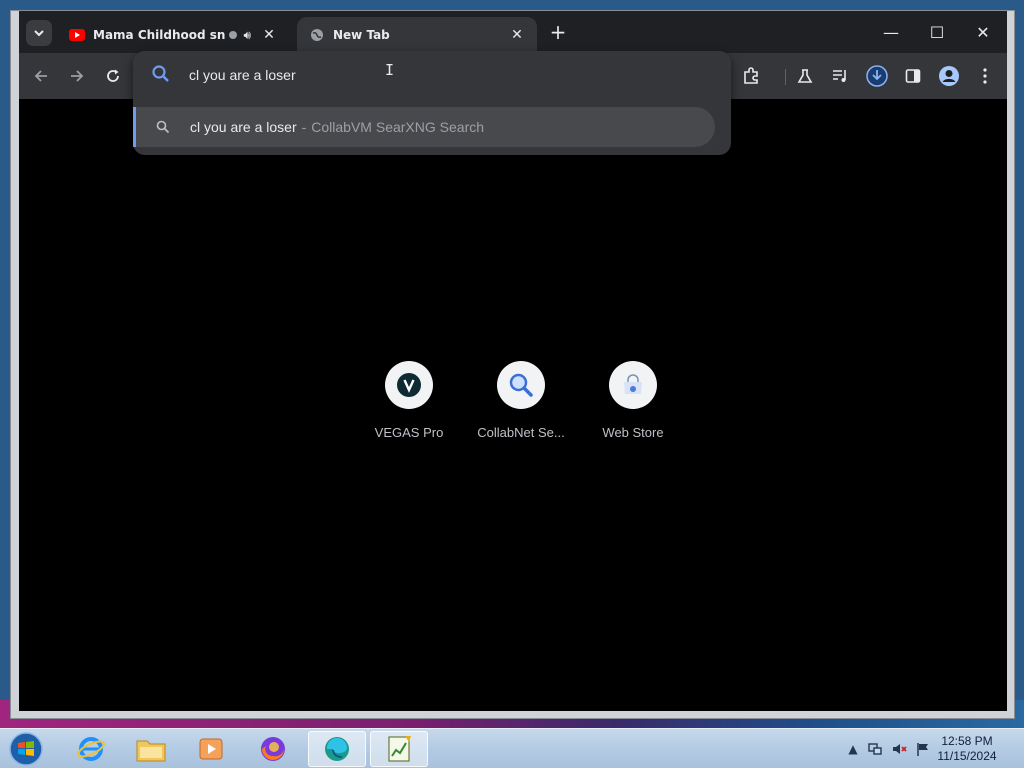 The image size is (1024, 768). I want to click on edge-icon, so click(337, 749).